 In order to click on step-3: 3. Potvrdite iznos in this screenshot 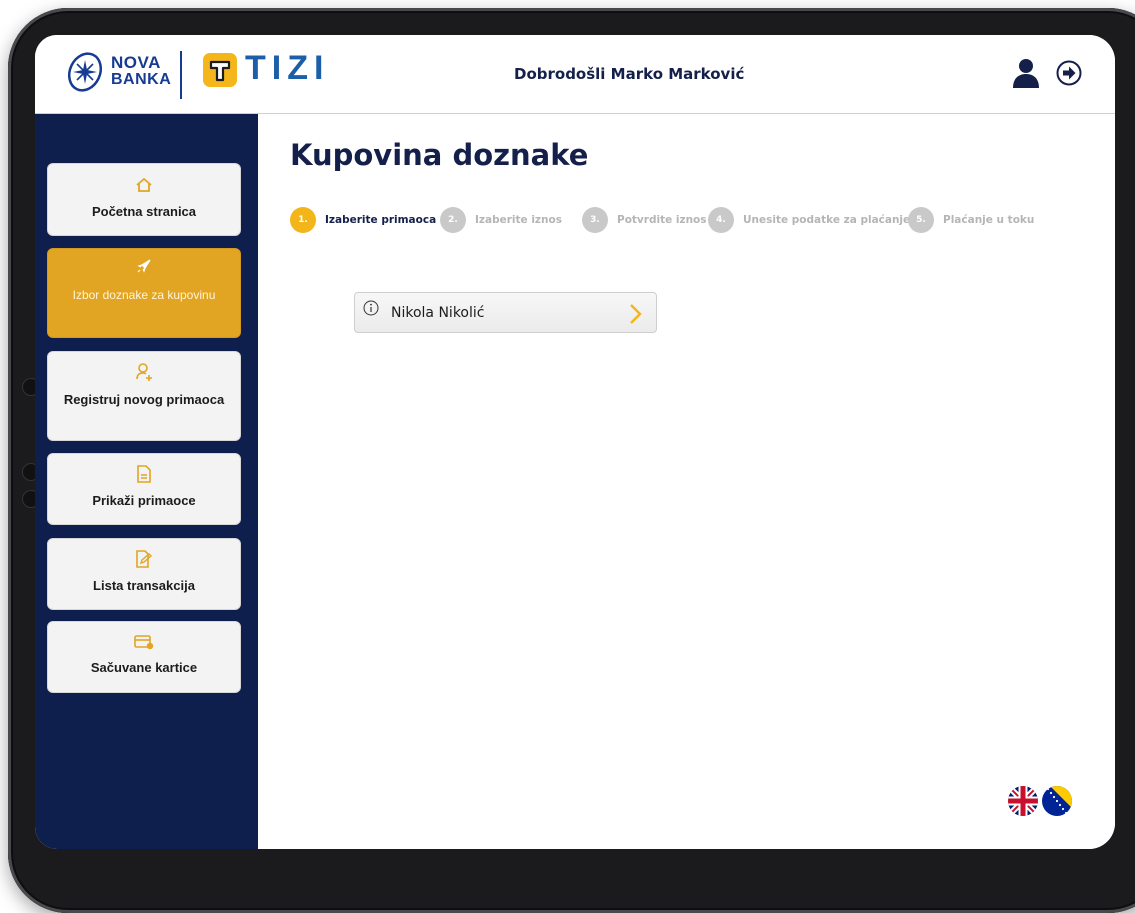, I will do `click(644, 220)`.